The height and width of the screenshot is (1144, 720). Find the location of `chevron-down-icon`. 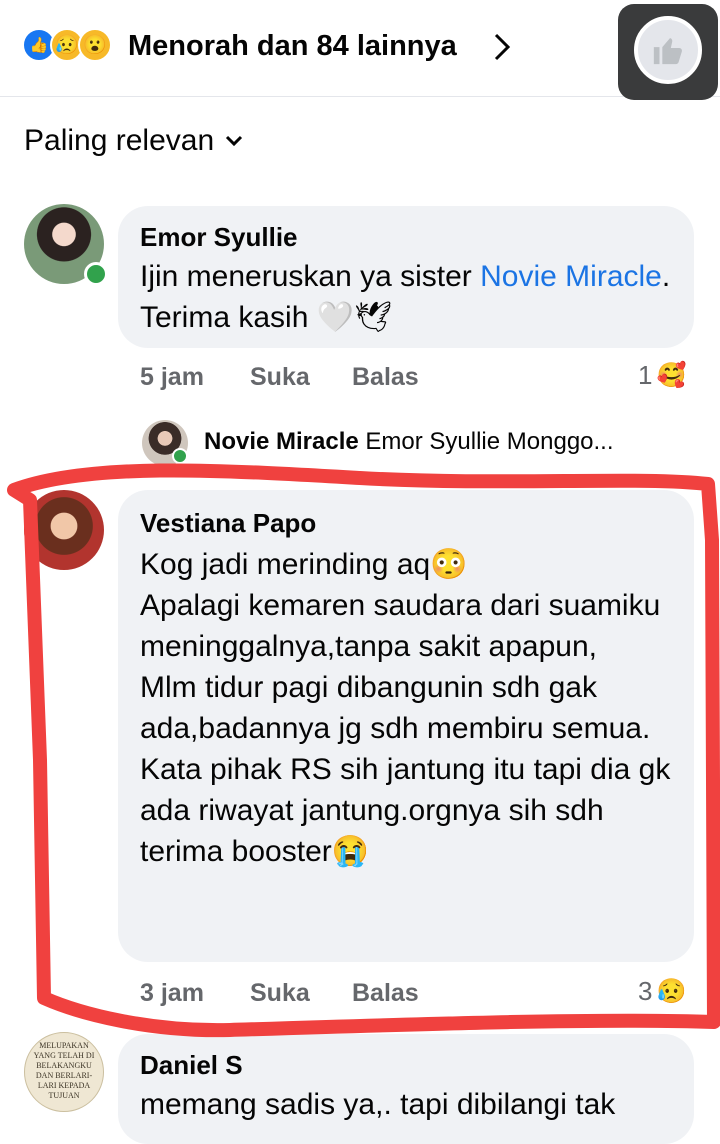

chevron-down-icon is located at coordinates (234, 141).